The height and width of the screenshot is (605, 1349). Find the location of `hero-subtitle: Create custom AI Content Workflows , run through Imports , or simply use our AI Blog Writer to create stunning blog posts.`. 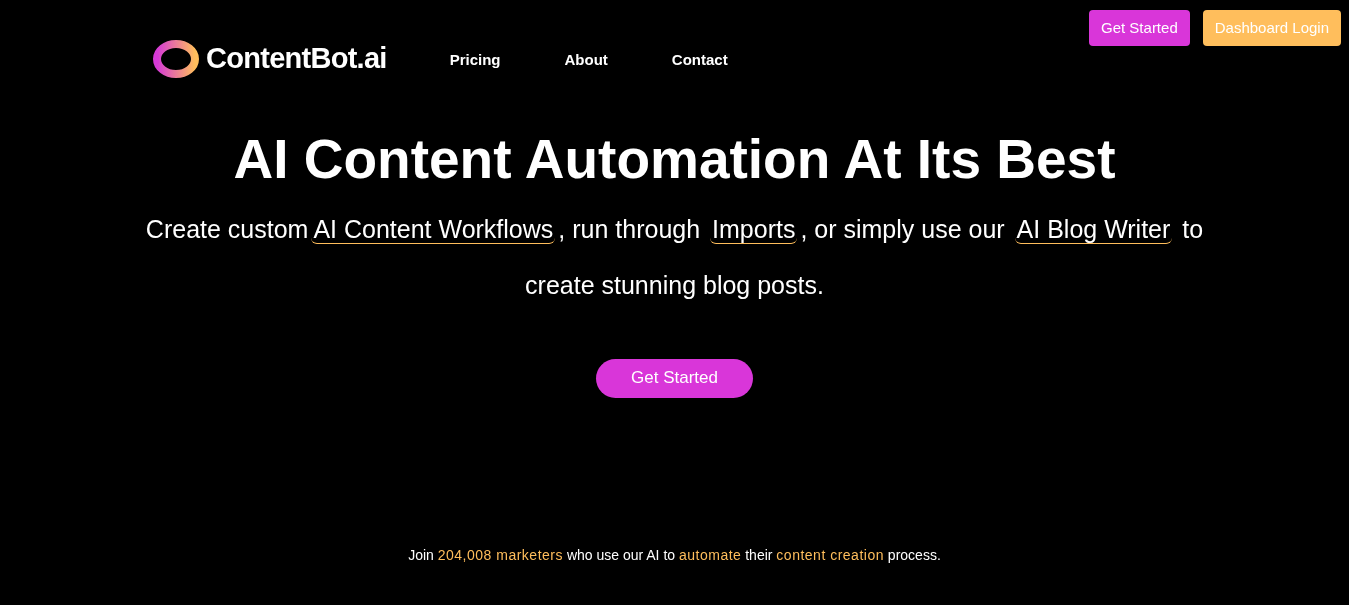

hero-subtitle: Create custom AI Content Workflows , run through Imports , or simply use our AI Blog Writer to create stunning blog posts. is located at coordinates (674, 257).